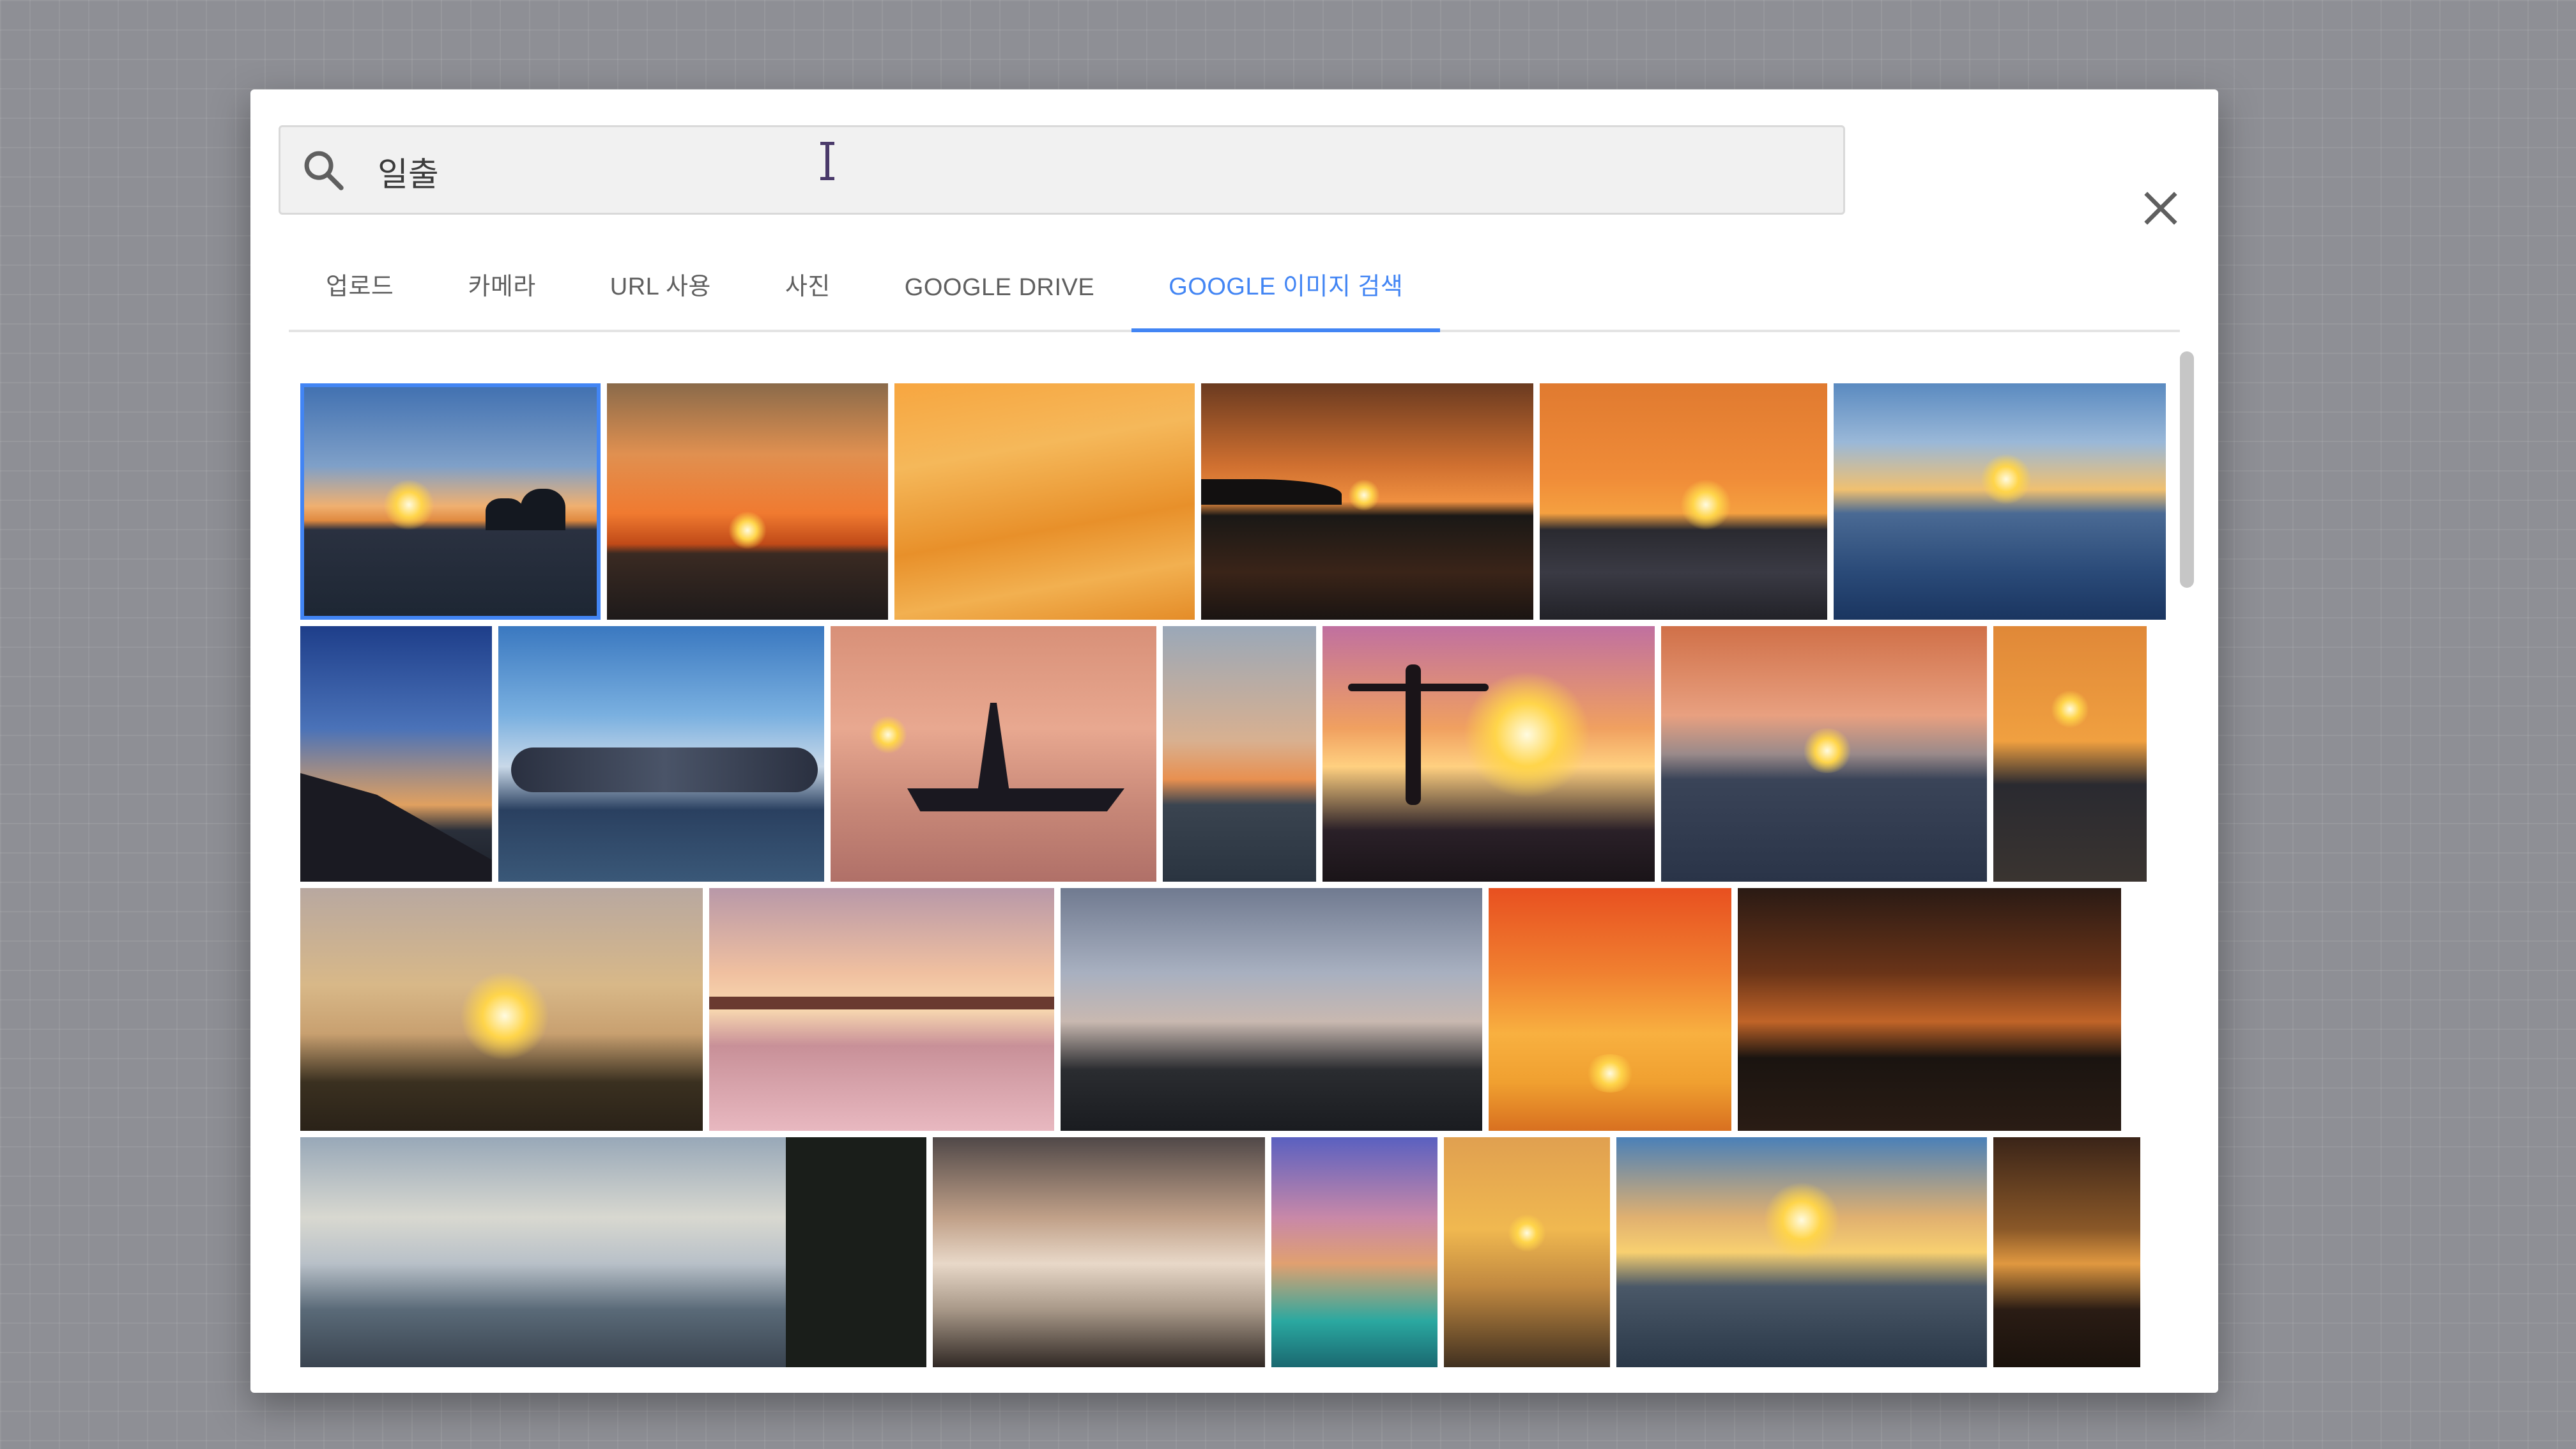 This screenshot has width=2576, height=1449. Describe the element at coordinates (501, 298) in the screenshot. I see `tab-camera: 카메라` at that location.